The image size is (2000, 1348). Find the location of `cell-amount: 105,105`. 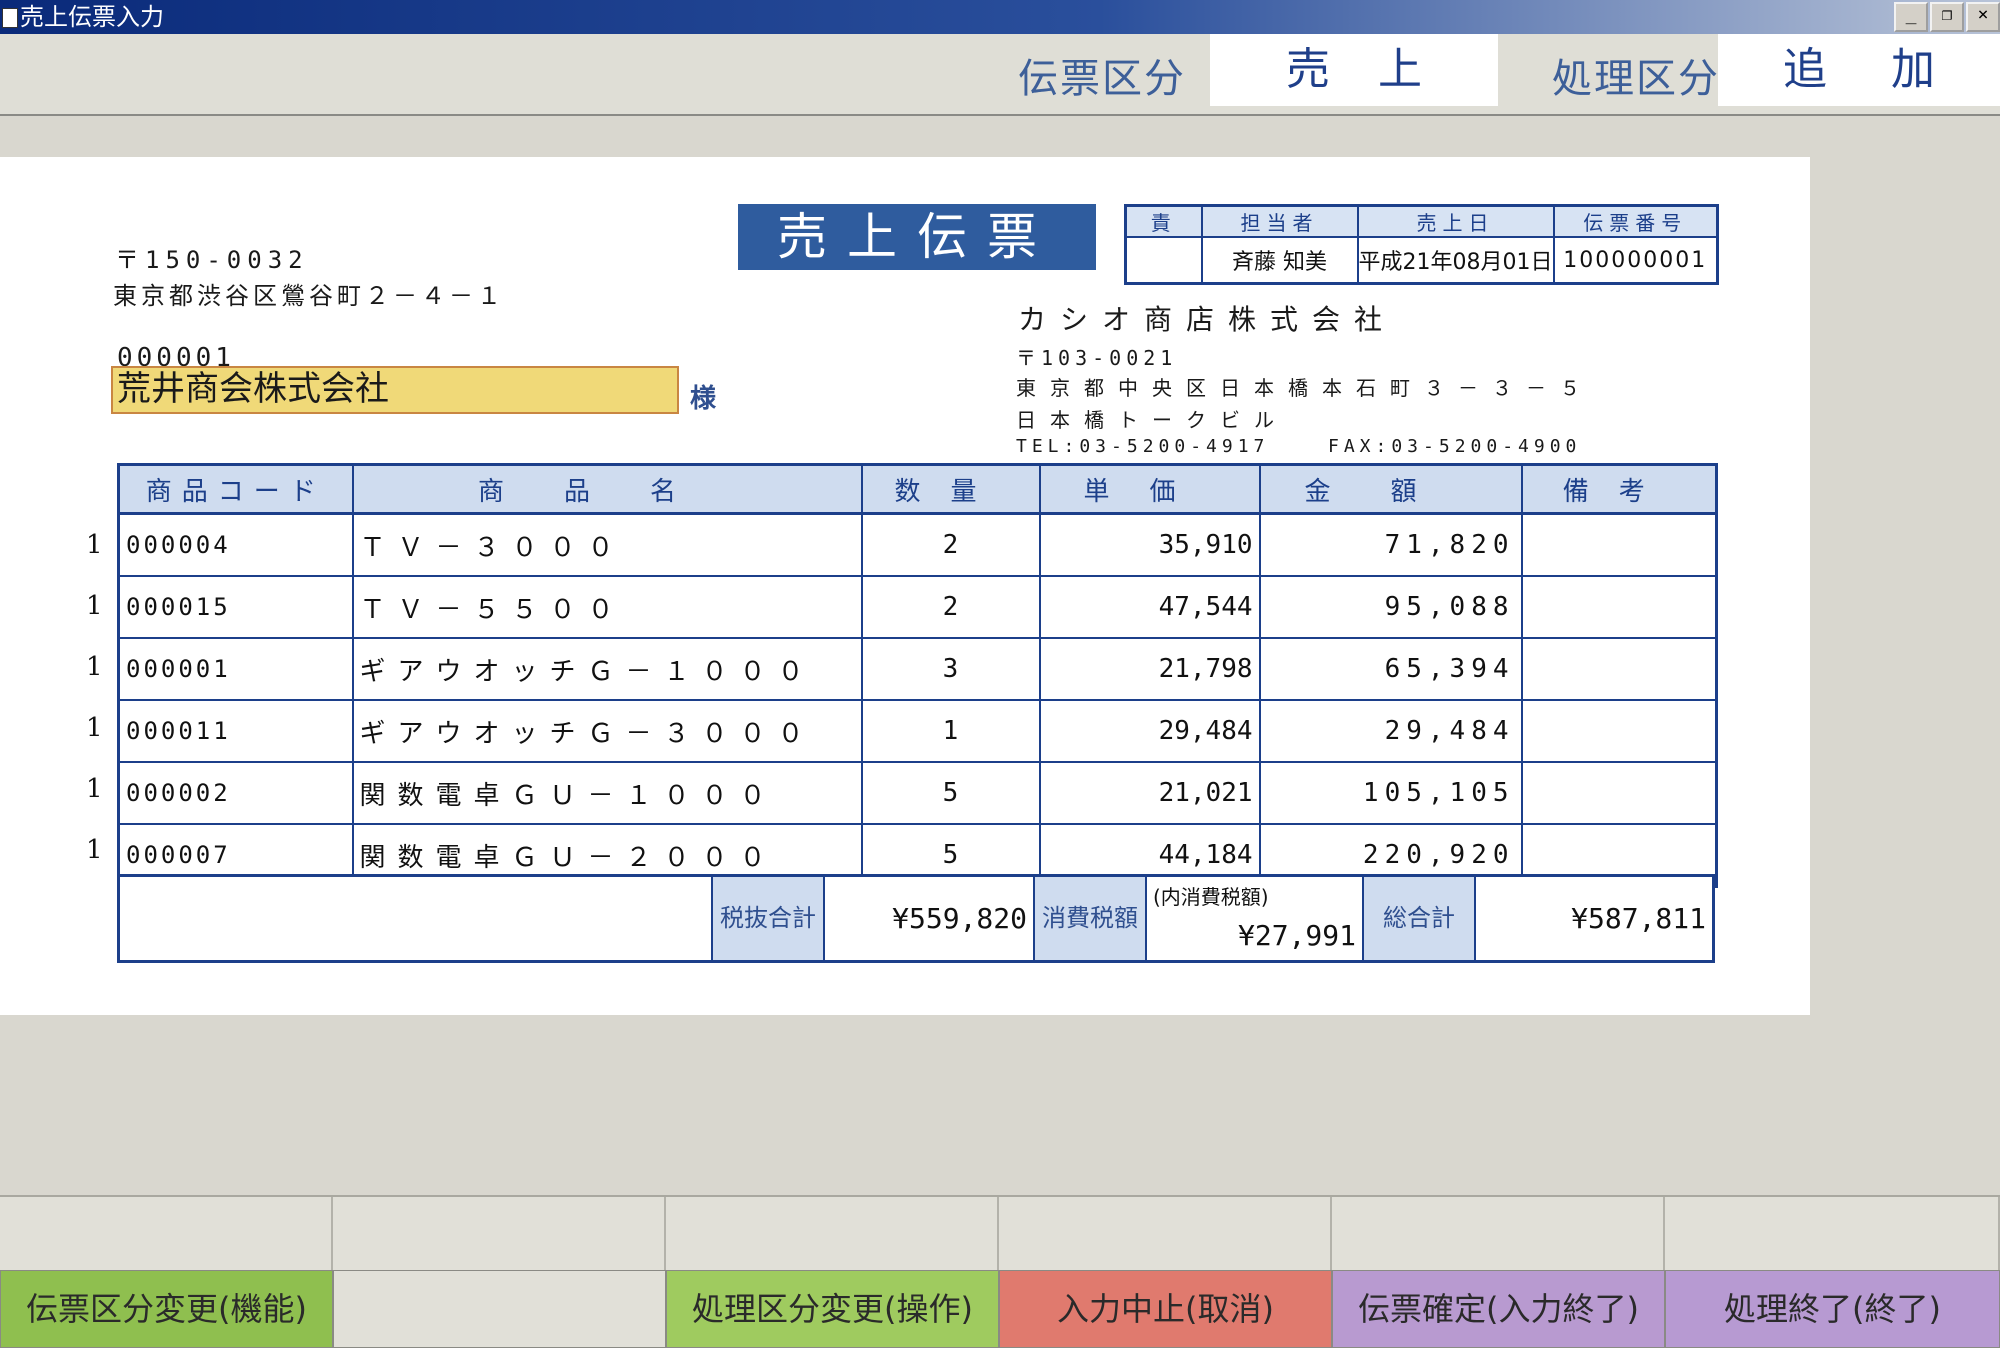

cell-amount: 105,105 is located at coordinates (1390, 792).